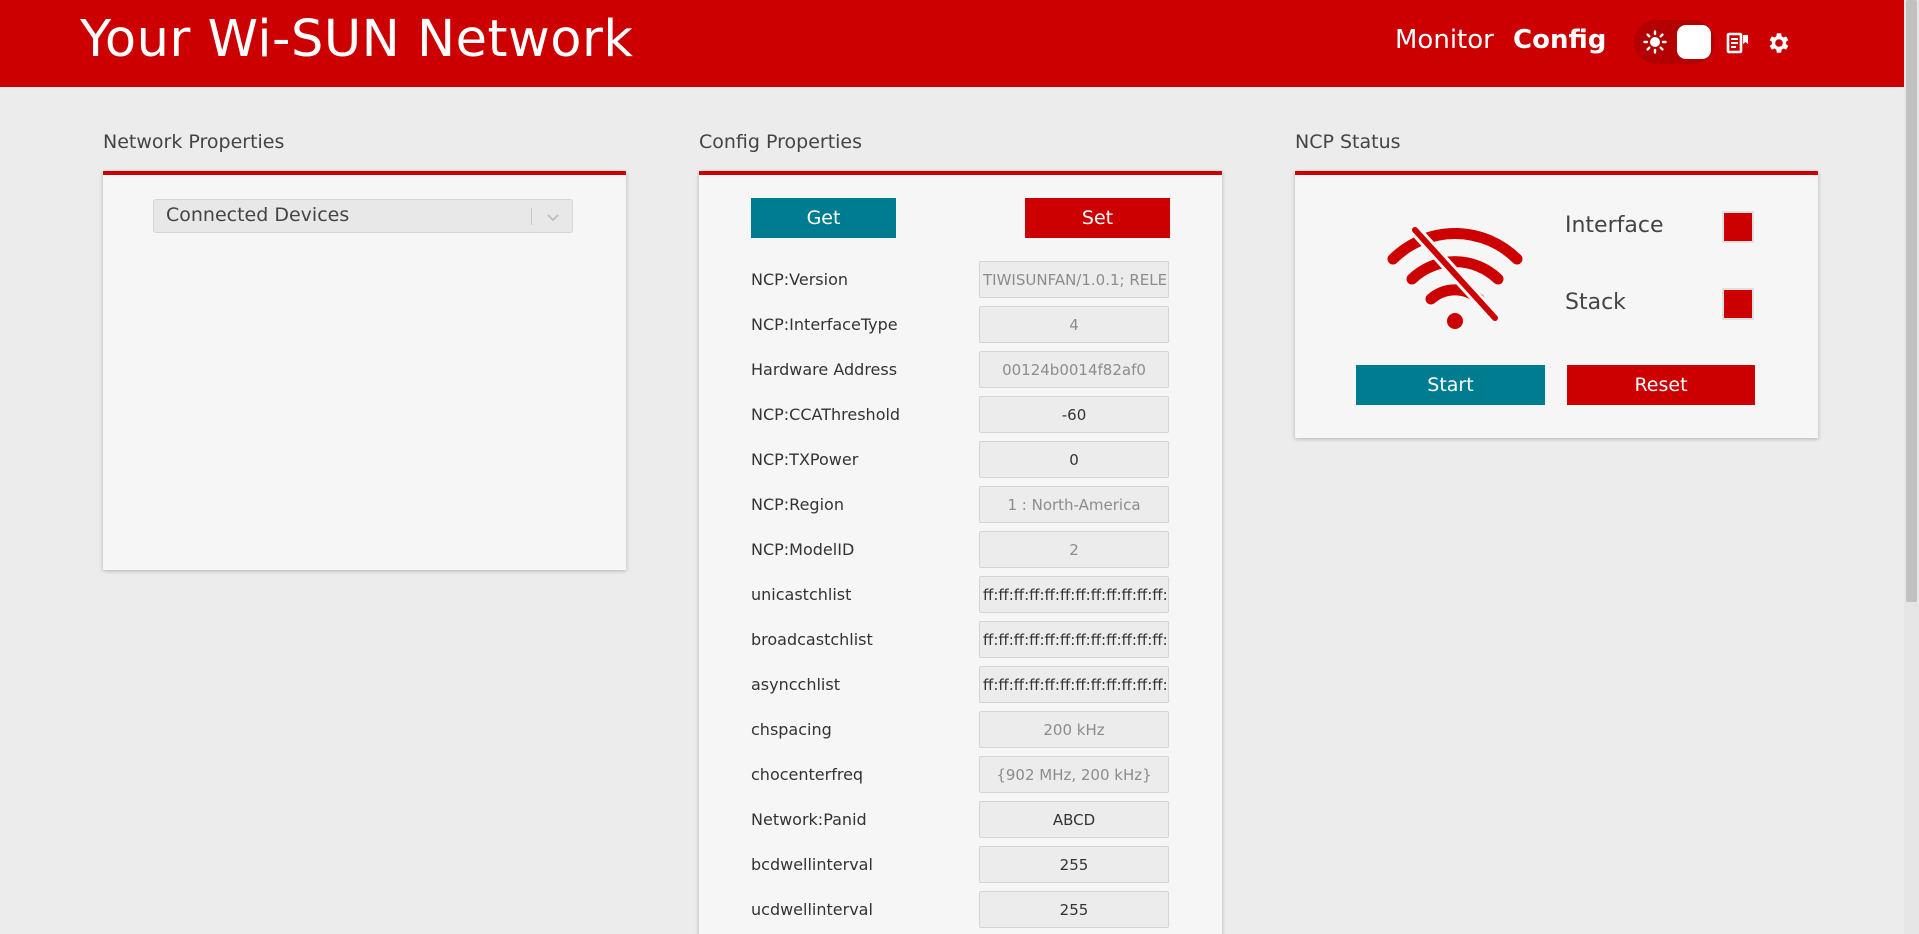  What do you see at coordinates (961, 684) in the screenshot?
I see `prop-row-asyncchlist: asyncchlist` at bounding box center [961, 684].